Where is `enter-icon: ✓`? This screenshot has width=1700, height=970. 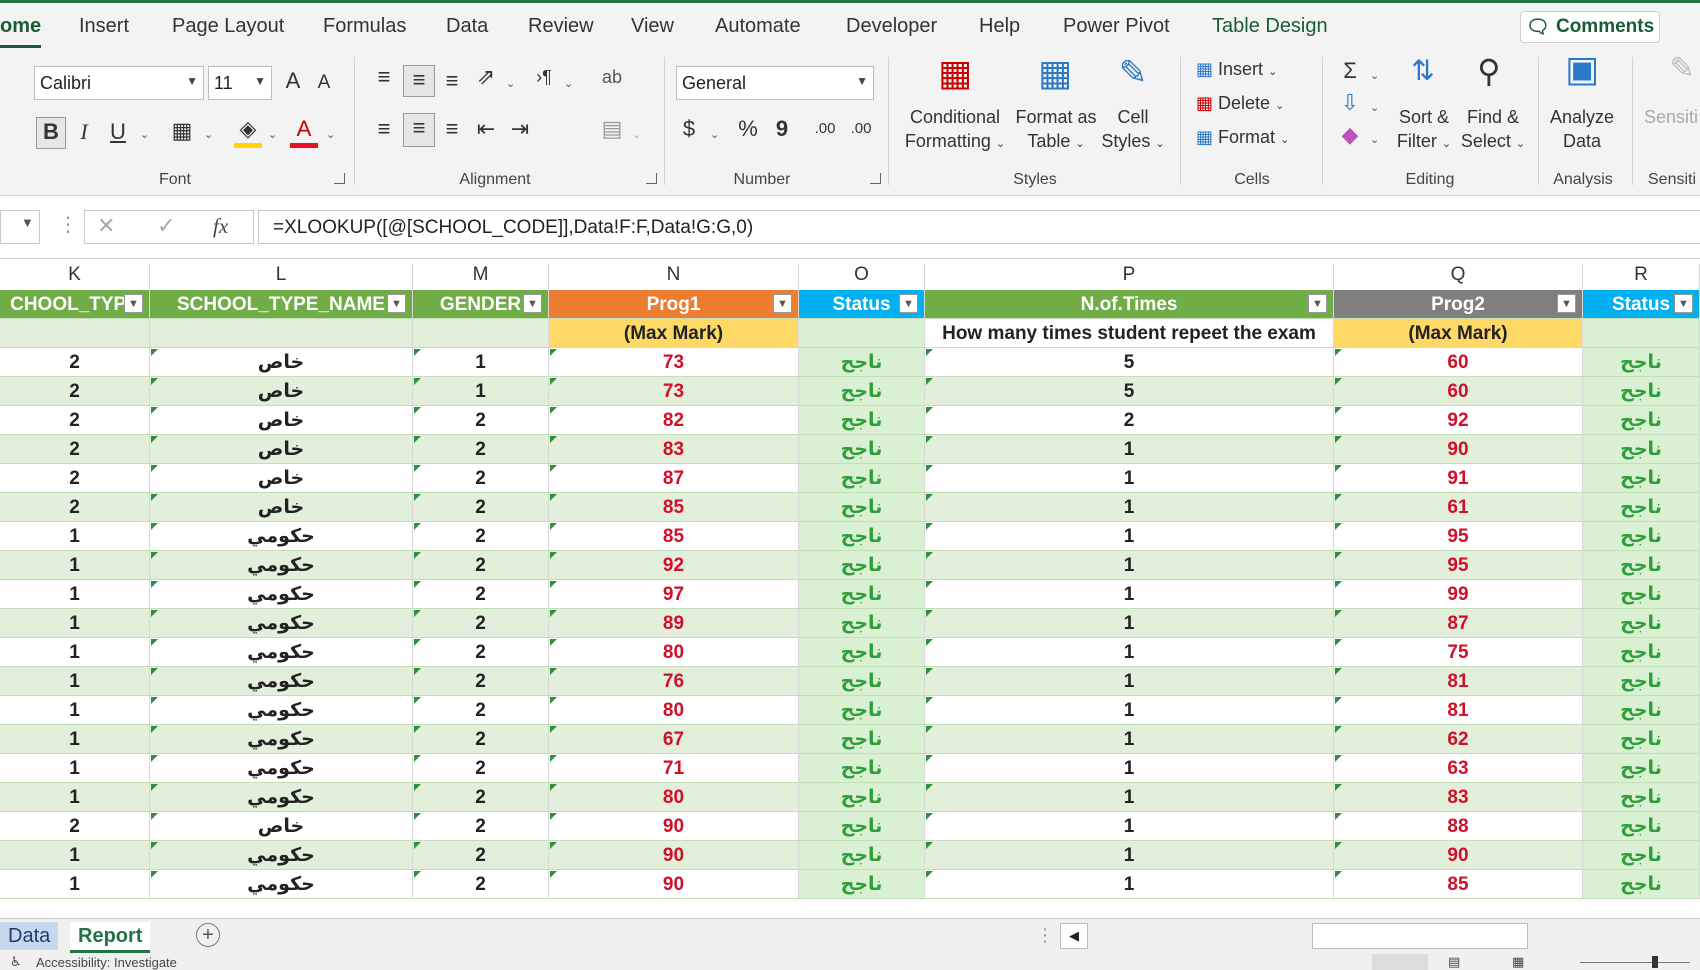 enter-icon: ✓ is located at coordinates (166, 226).